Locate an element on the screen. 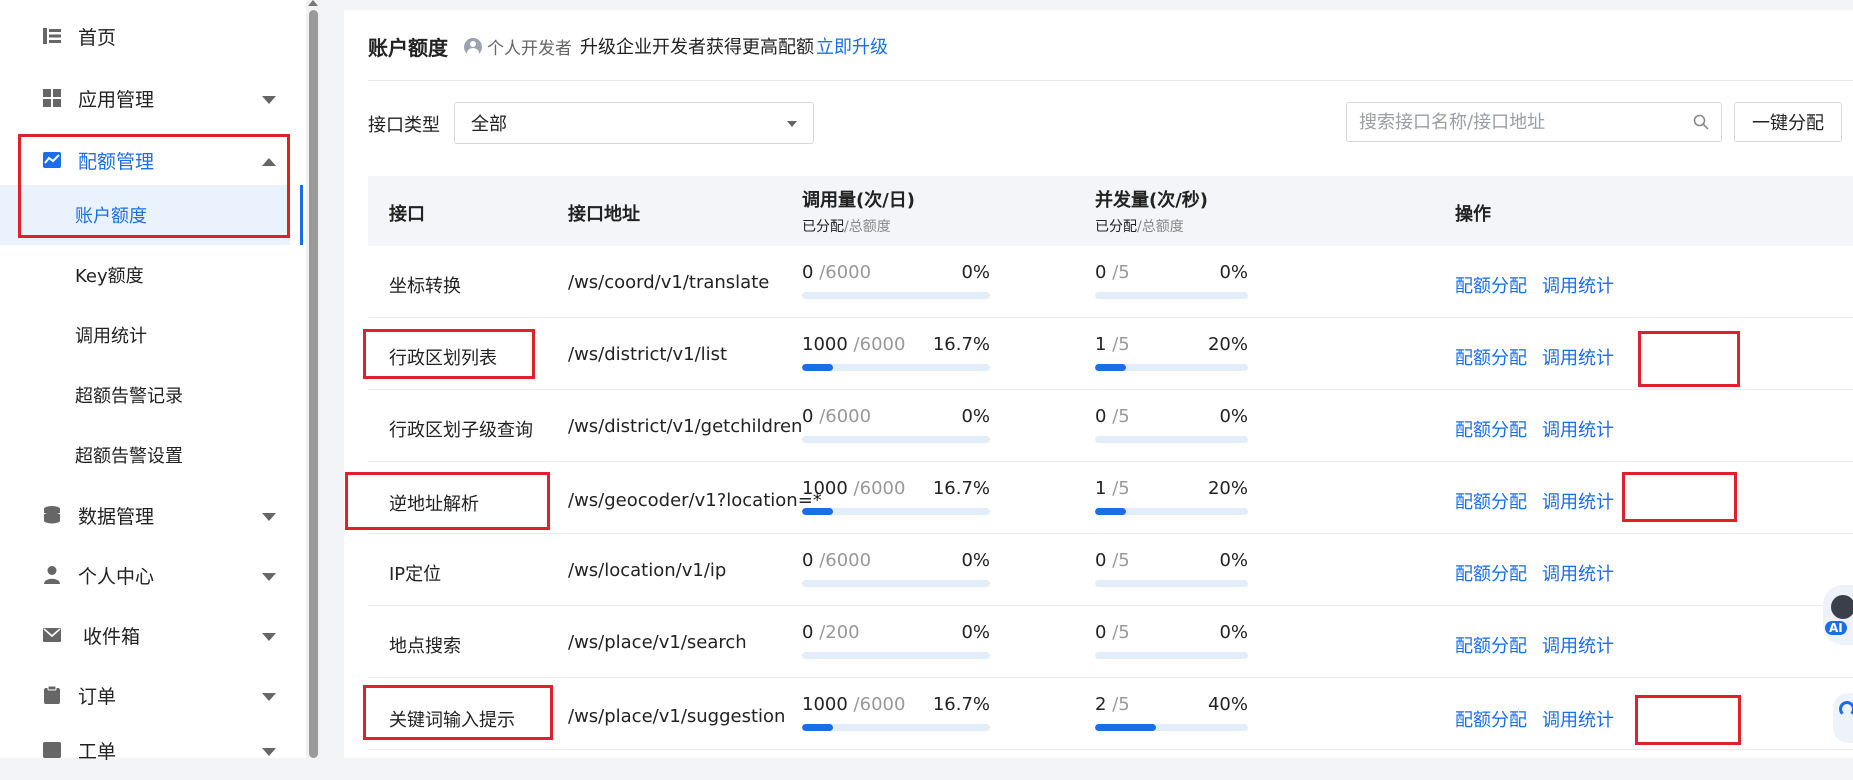 Image resolution: width=1853 pixels, height=780 pixels. sidebar-item-personal-center: 个人中心 is located at coordinates (145, 575).